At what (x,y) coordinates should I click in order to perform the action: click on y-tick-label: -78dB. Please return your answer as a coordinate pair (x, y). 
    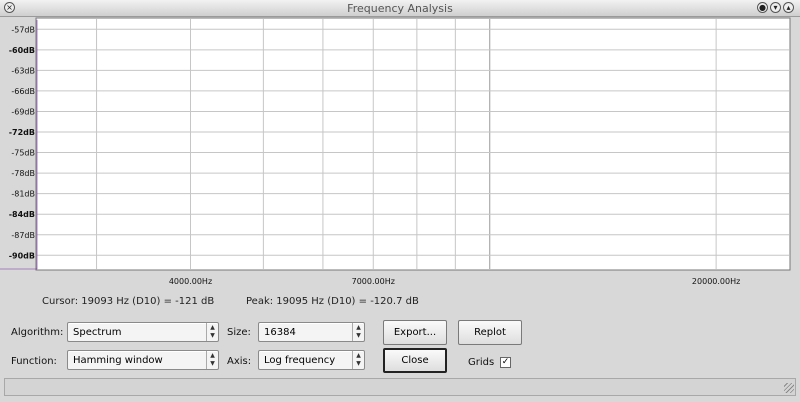
    Looking at the image, I should click on (23, 173).